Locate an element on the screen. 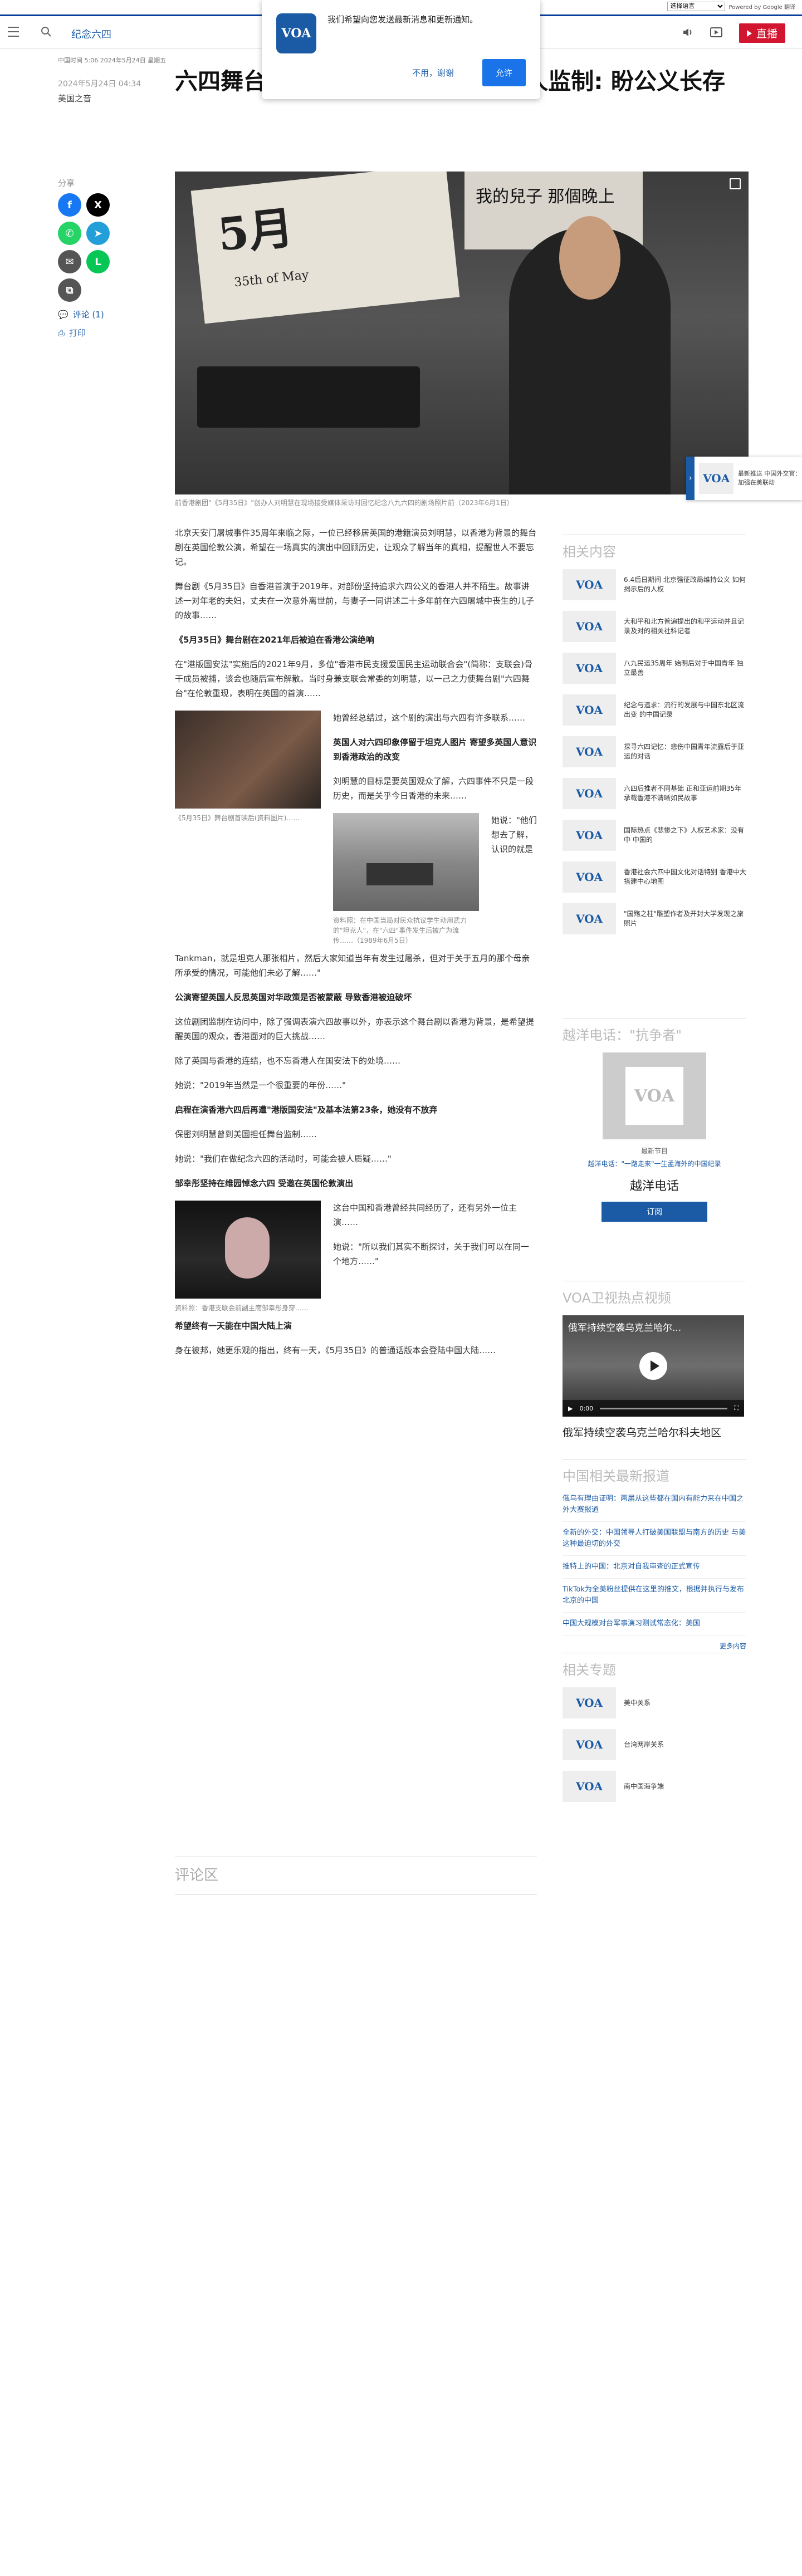 Image resolution: width=802 pixels, height=2576 pixels. allow-button: 允许 is located at coordinates (504, 72).